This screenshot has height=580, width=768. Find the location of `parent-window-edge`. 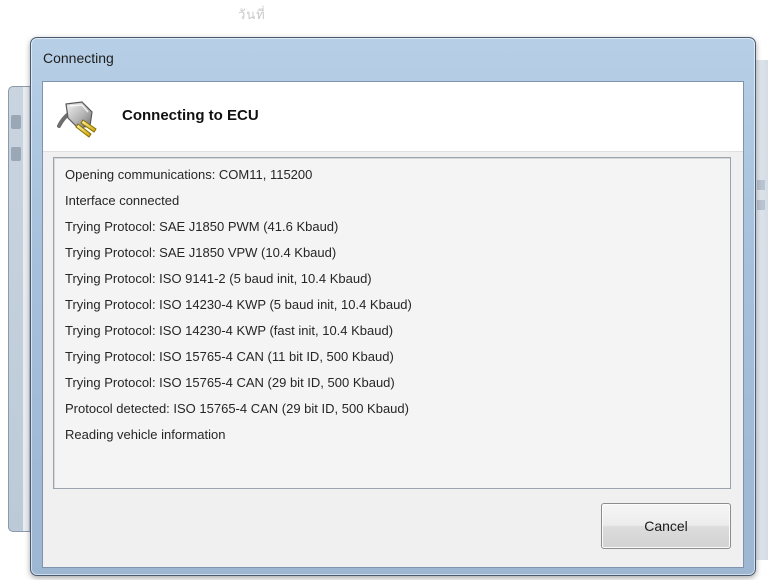

parent-window-edge is located at coordinates (761, 310).